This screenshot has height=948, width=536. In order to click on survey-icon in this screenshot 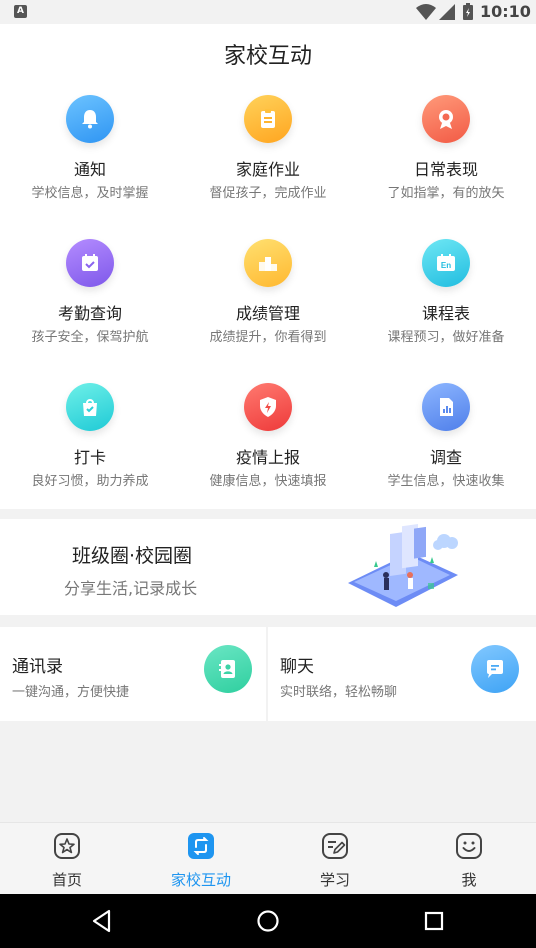, I will do `click(446, 407)`.